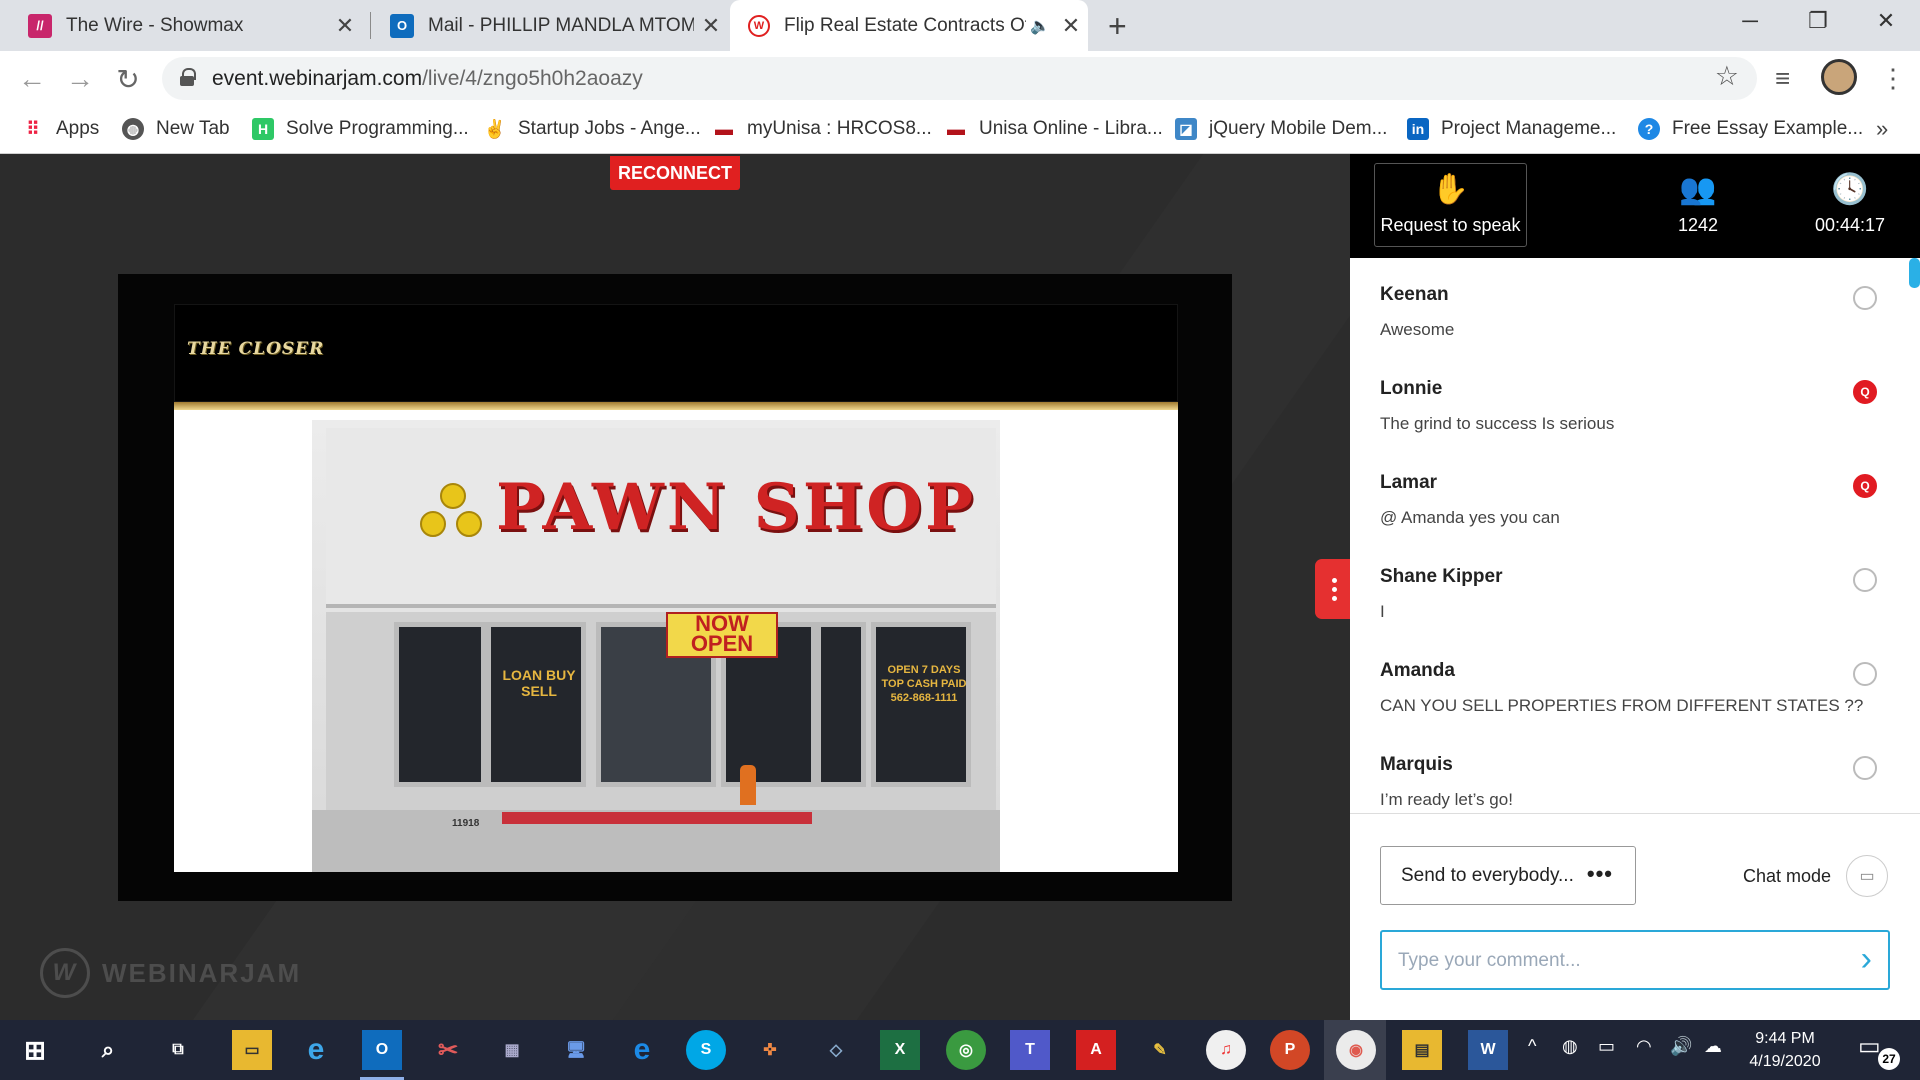 Image resolution: width=1920 pixels, height=1080 pixels. What do you see at coordinates (1886, 21) in the screenshot?
I see `close-window-button: ✕` at bounding box center [1886, 21].